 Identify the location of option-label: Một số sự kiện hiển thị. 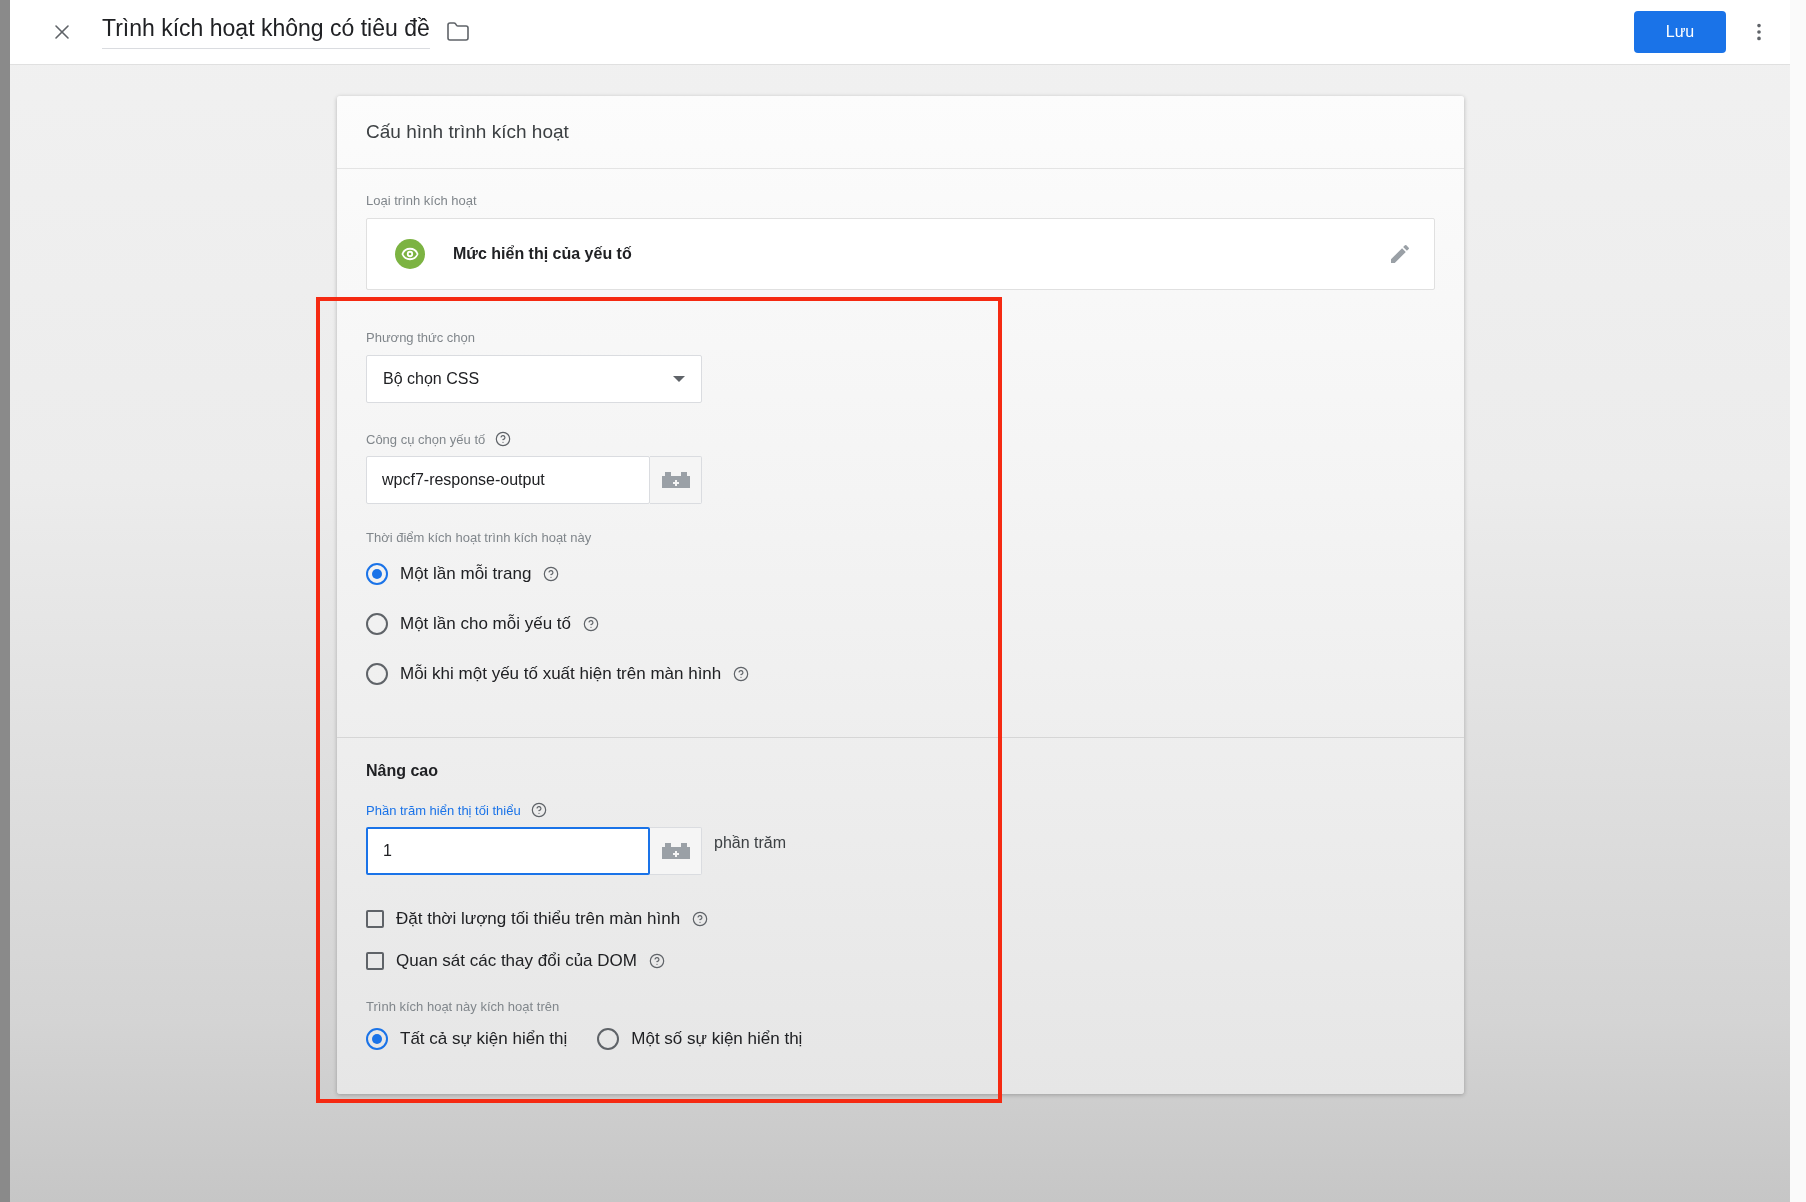
(717, 1039).